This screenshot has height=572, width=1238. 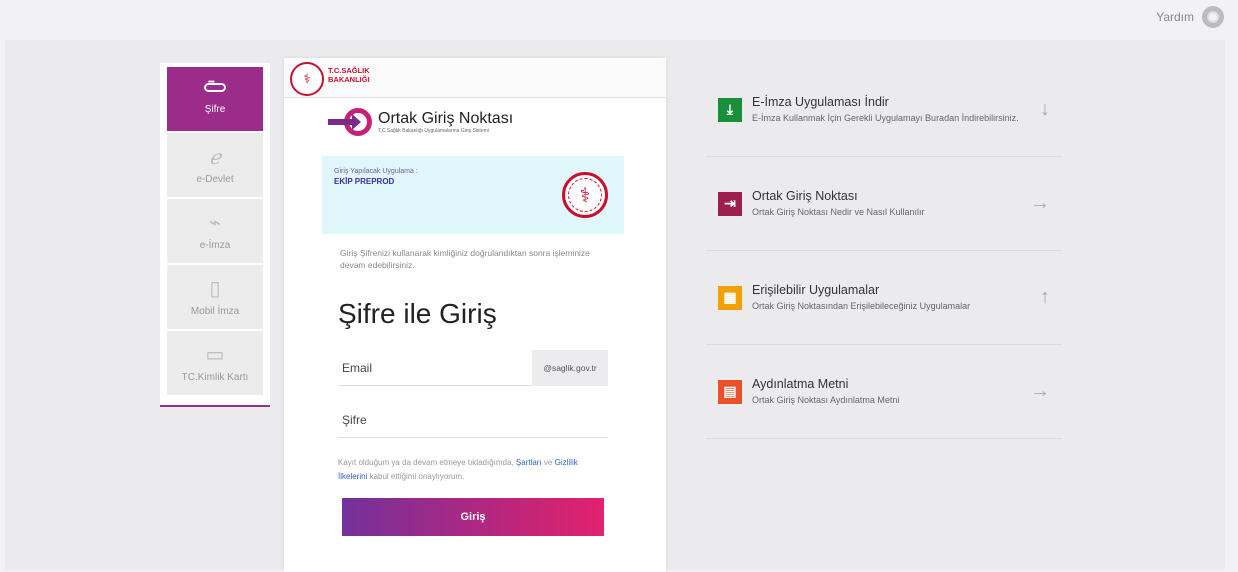 I want to click on target-app-name: EKİP PREPROD, so click(x=364, y=181).